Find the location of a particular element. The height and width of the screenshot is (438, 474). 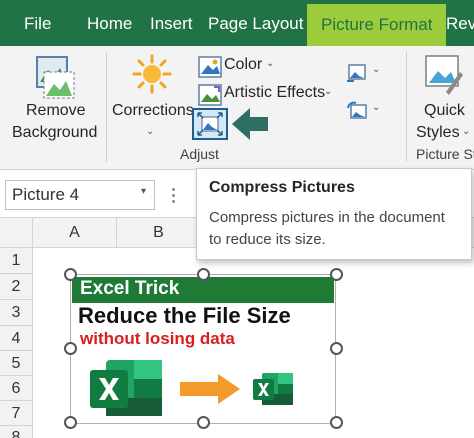

change-picture-button: ⌄ is located at coordinates (364, 73).